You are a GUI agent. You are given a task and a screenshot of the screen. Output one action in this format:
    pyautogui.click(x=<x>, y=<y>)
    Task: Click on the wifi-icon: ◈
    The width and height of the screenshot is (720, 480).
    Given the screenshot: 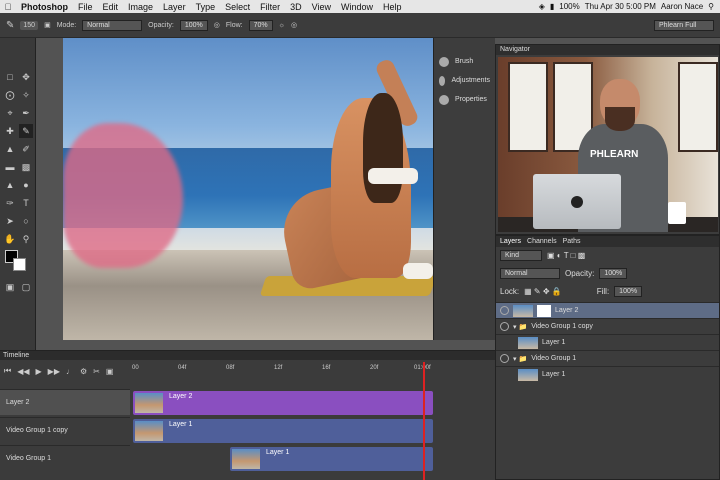 What is the action you would take?
    pyautogui.click(x=542, y=6)
    